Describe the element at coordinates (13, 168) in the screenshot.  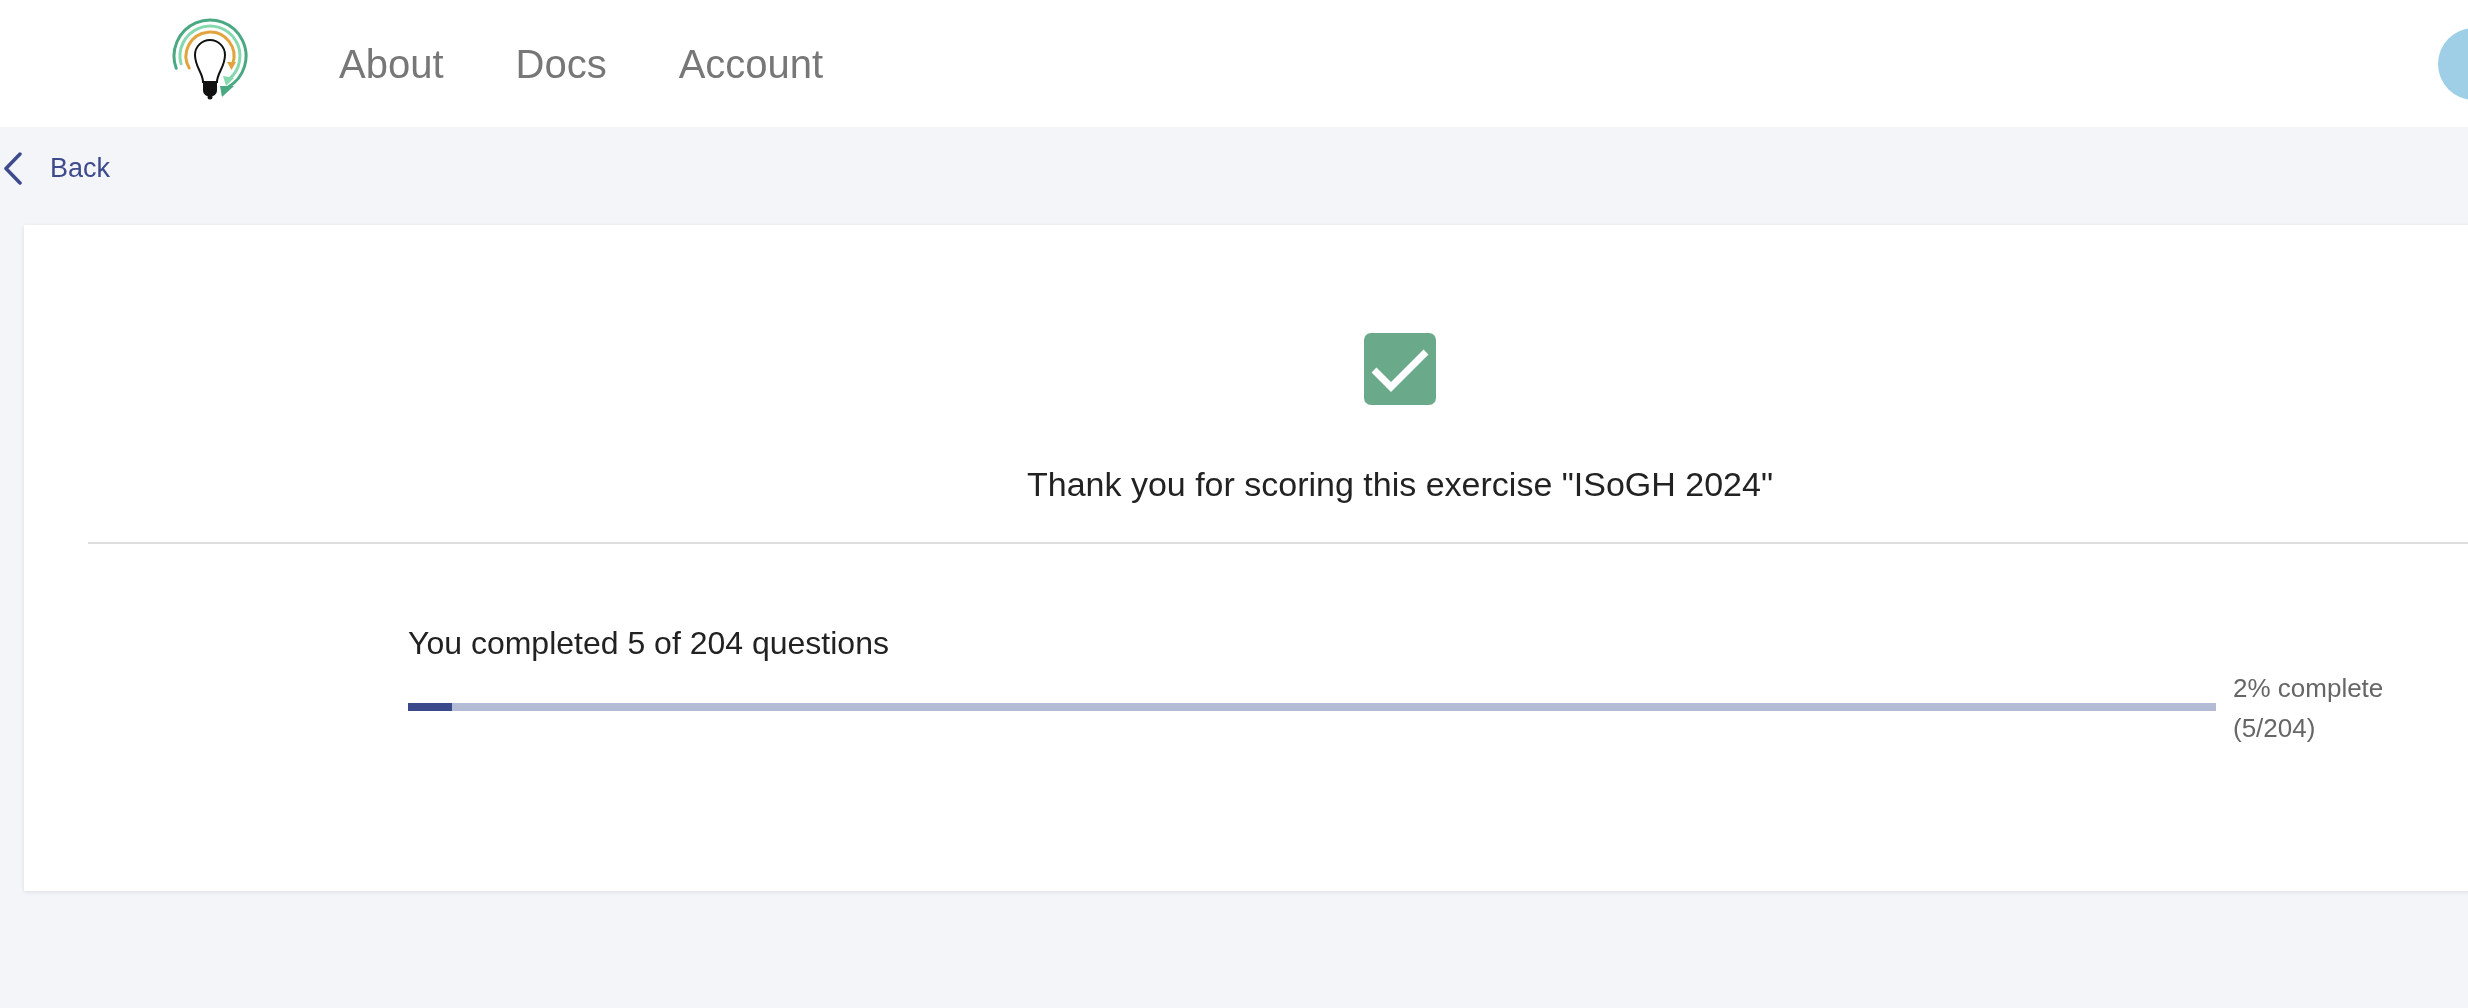
I see `chevron-left-icon` at that location.